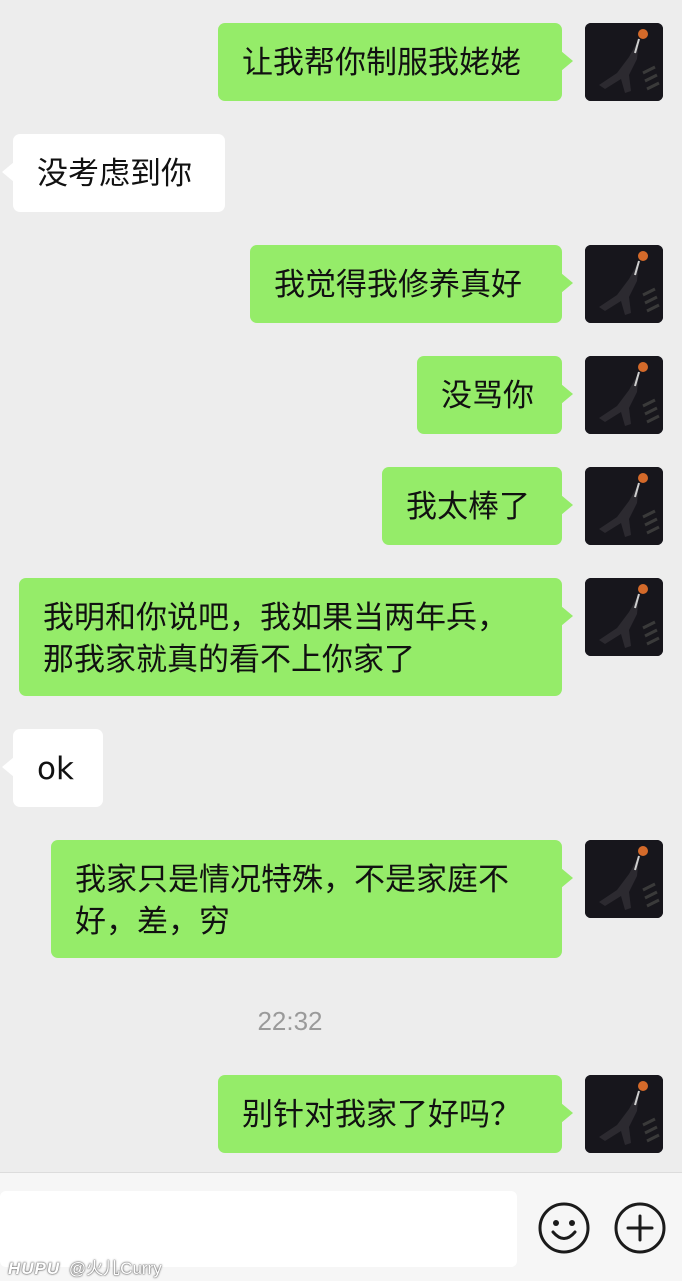 Image resolution: width=682 pixels, height=1281 pixels. Describe the element at coordinates (395, 62) in the screenshot. I see `message-bubble: 让我帮你制服我姥姥` at that location.